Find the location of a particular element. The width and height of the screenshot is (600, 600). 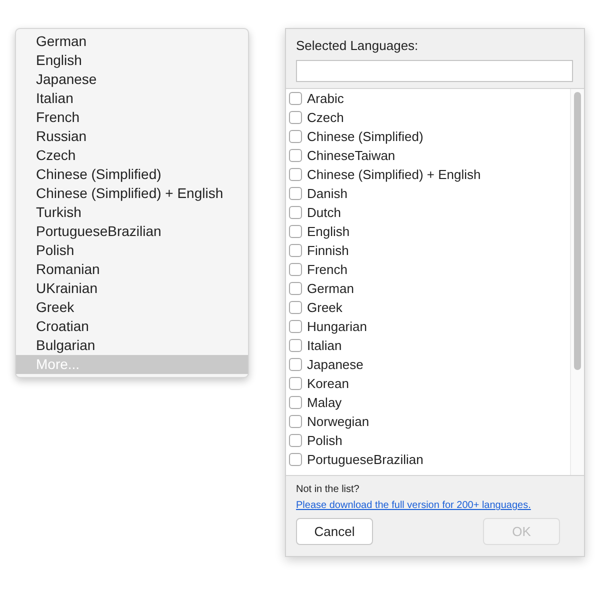

download-link: Please download the full version for 200+ languages. is located at coordinates (408, 503).